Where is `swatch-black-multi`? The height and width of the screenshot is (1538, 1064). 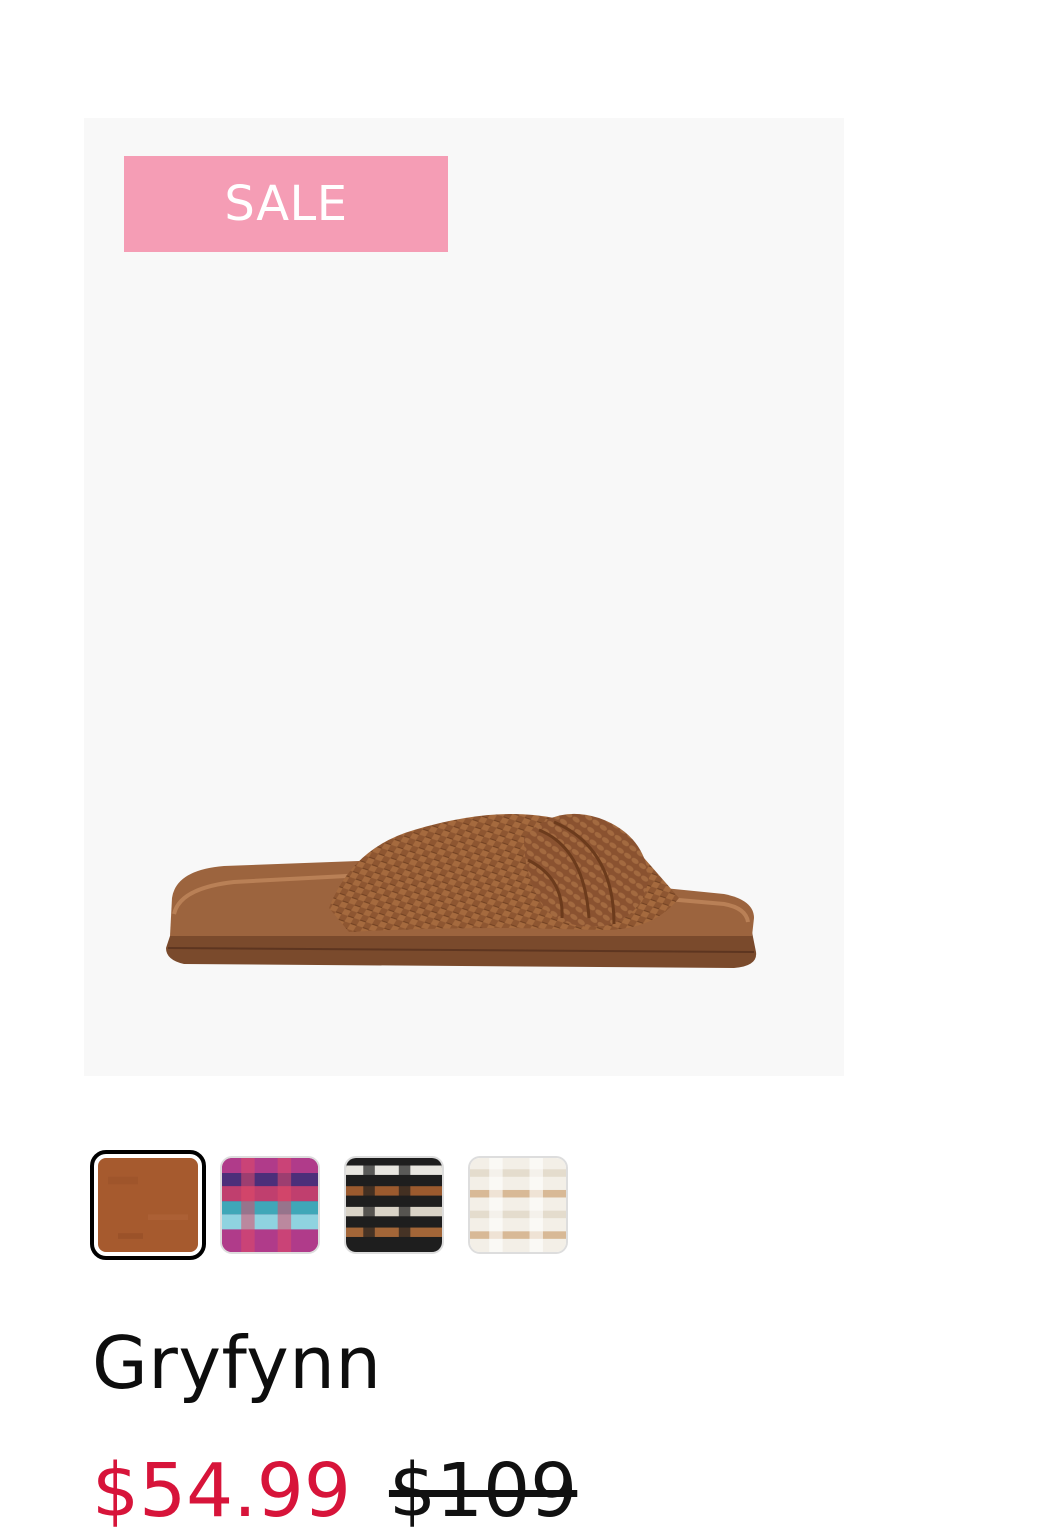 swatch-black-multi is located at coordinates (394, 1205).